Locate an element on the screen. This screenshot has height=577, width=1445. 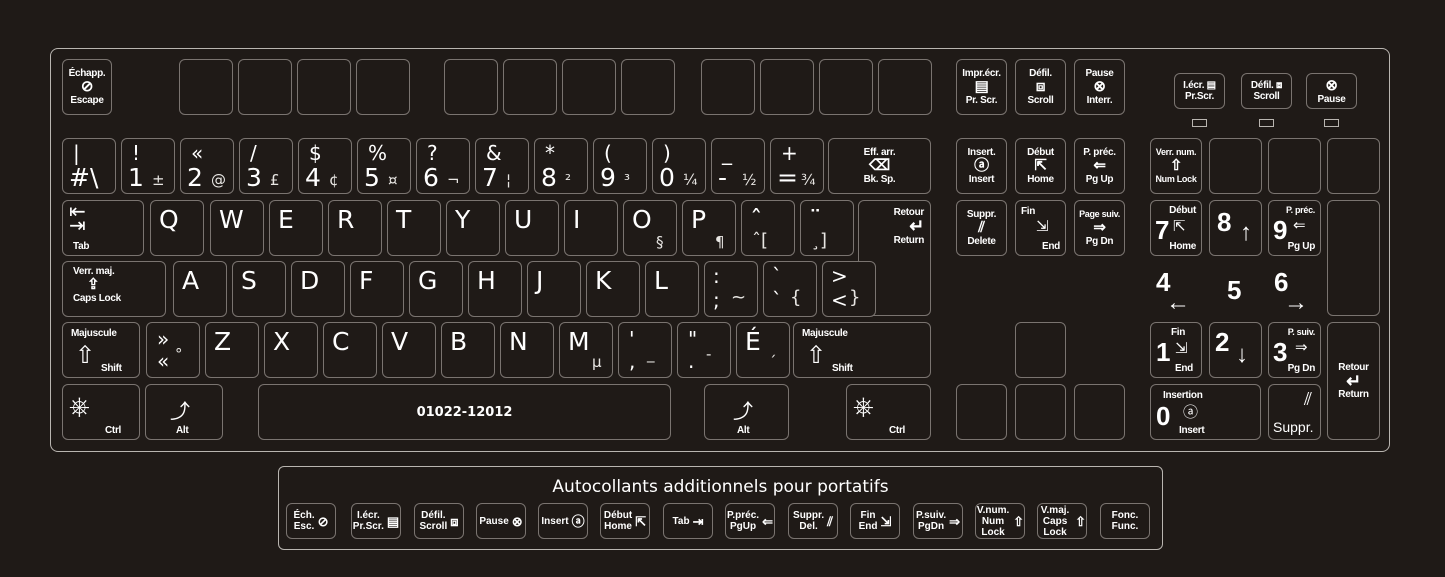
letter-key: W is located at coordinates (237, 228).